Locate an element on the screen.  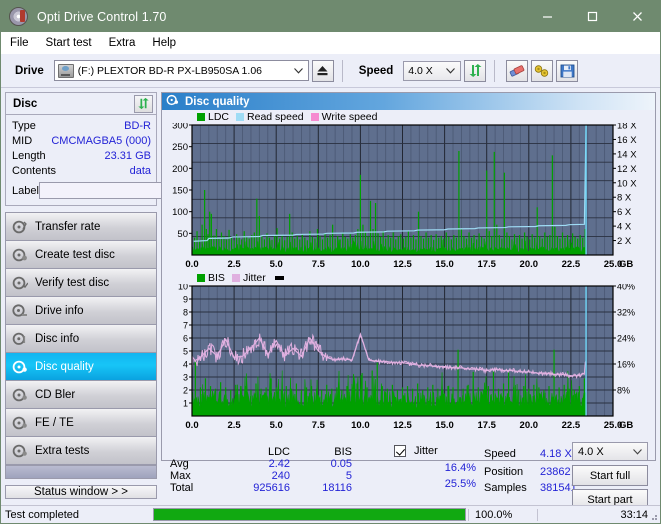
disc-refresh-button is located at coordinates (143, 103).